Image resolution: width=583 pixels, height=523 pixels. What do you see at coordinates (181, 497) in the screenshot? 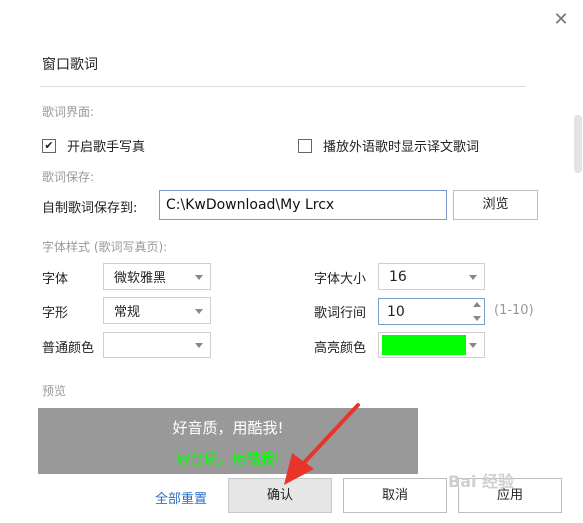
I see `reset-all-link: 全部重置` at bounding box center [181, 497].